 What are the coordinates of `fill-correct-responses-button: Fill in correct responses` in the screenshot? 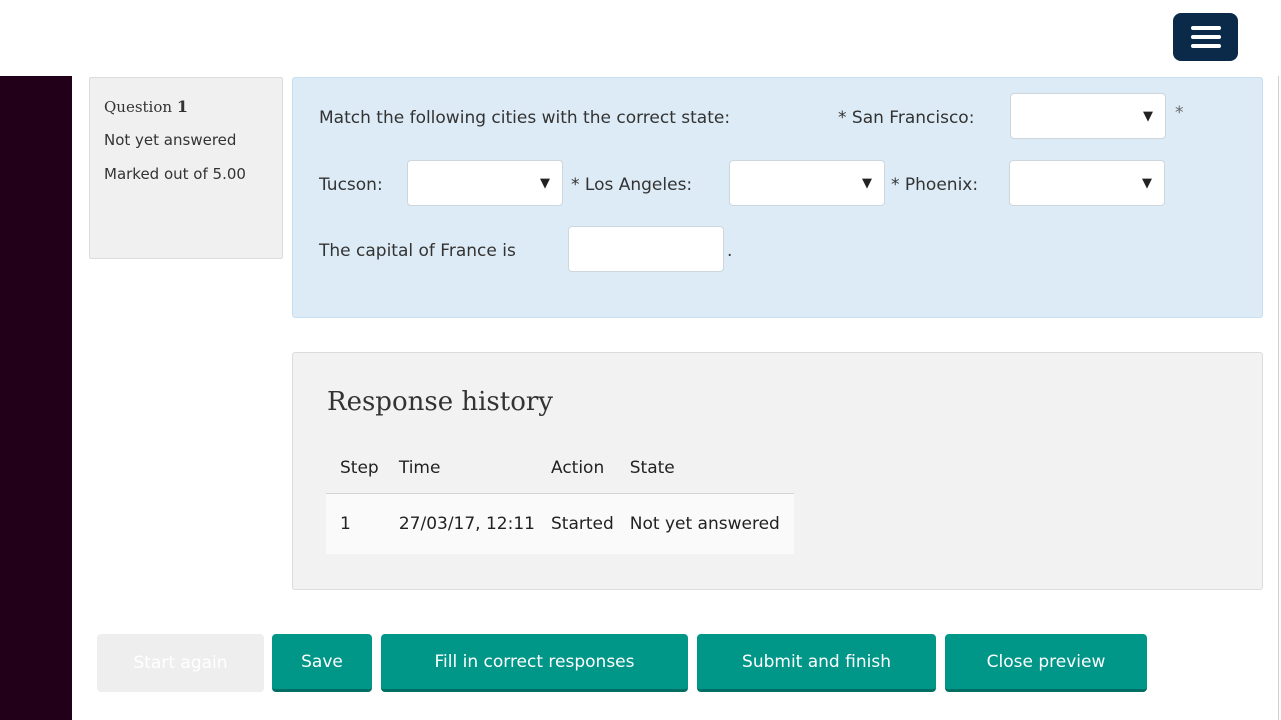 It's located at (534, 663).